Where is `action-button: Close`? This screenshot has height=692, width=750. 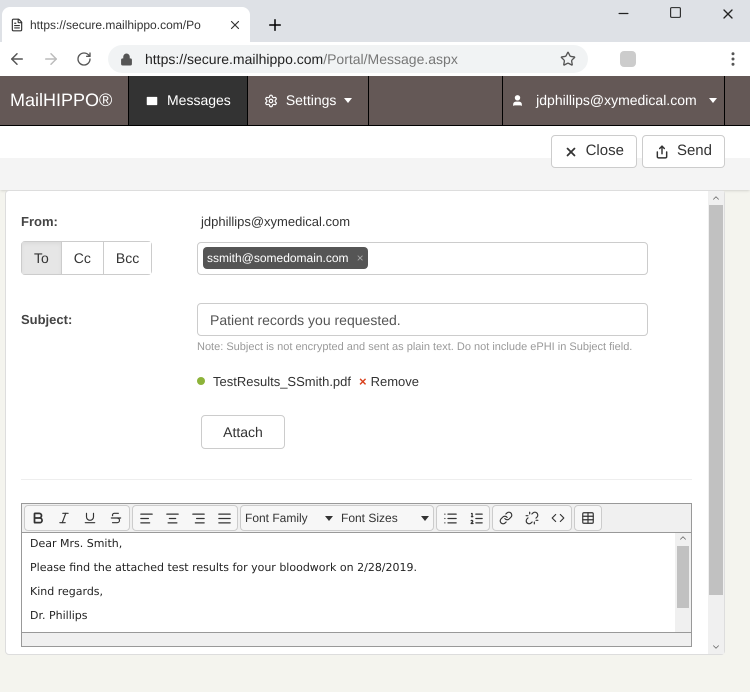
action-button: Close is located at coordinates (593, 151).